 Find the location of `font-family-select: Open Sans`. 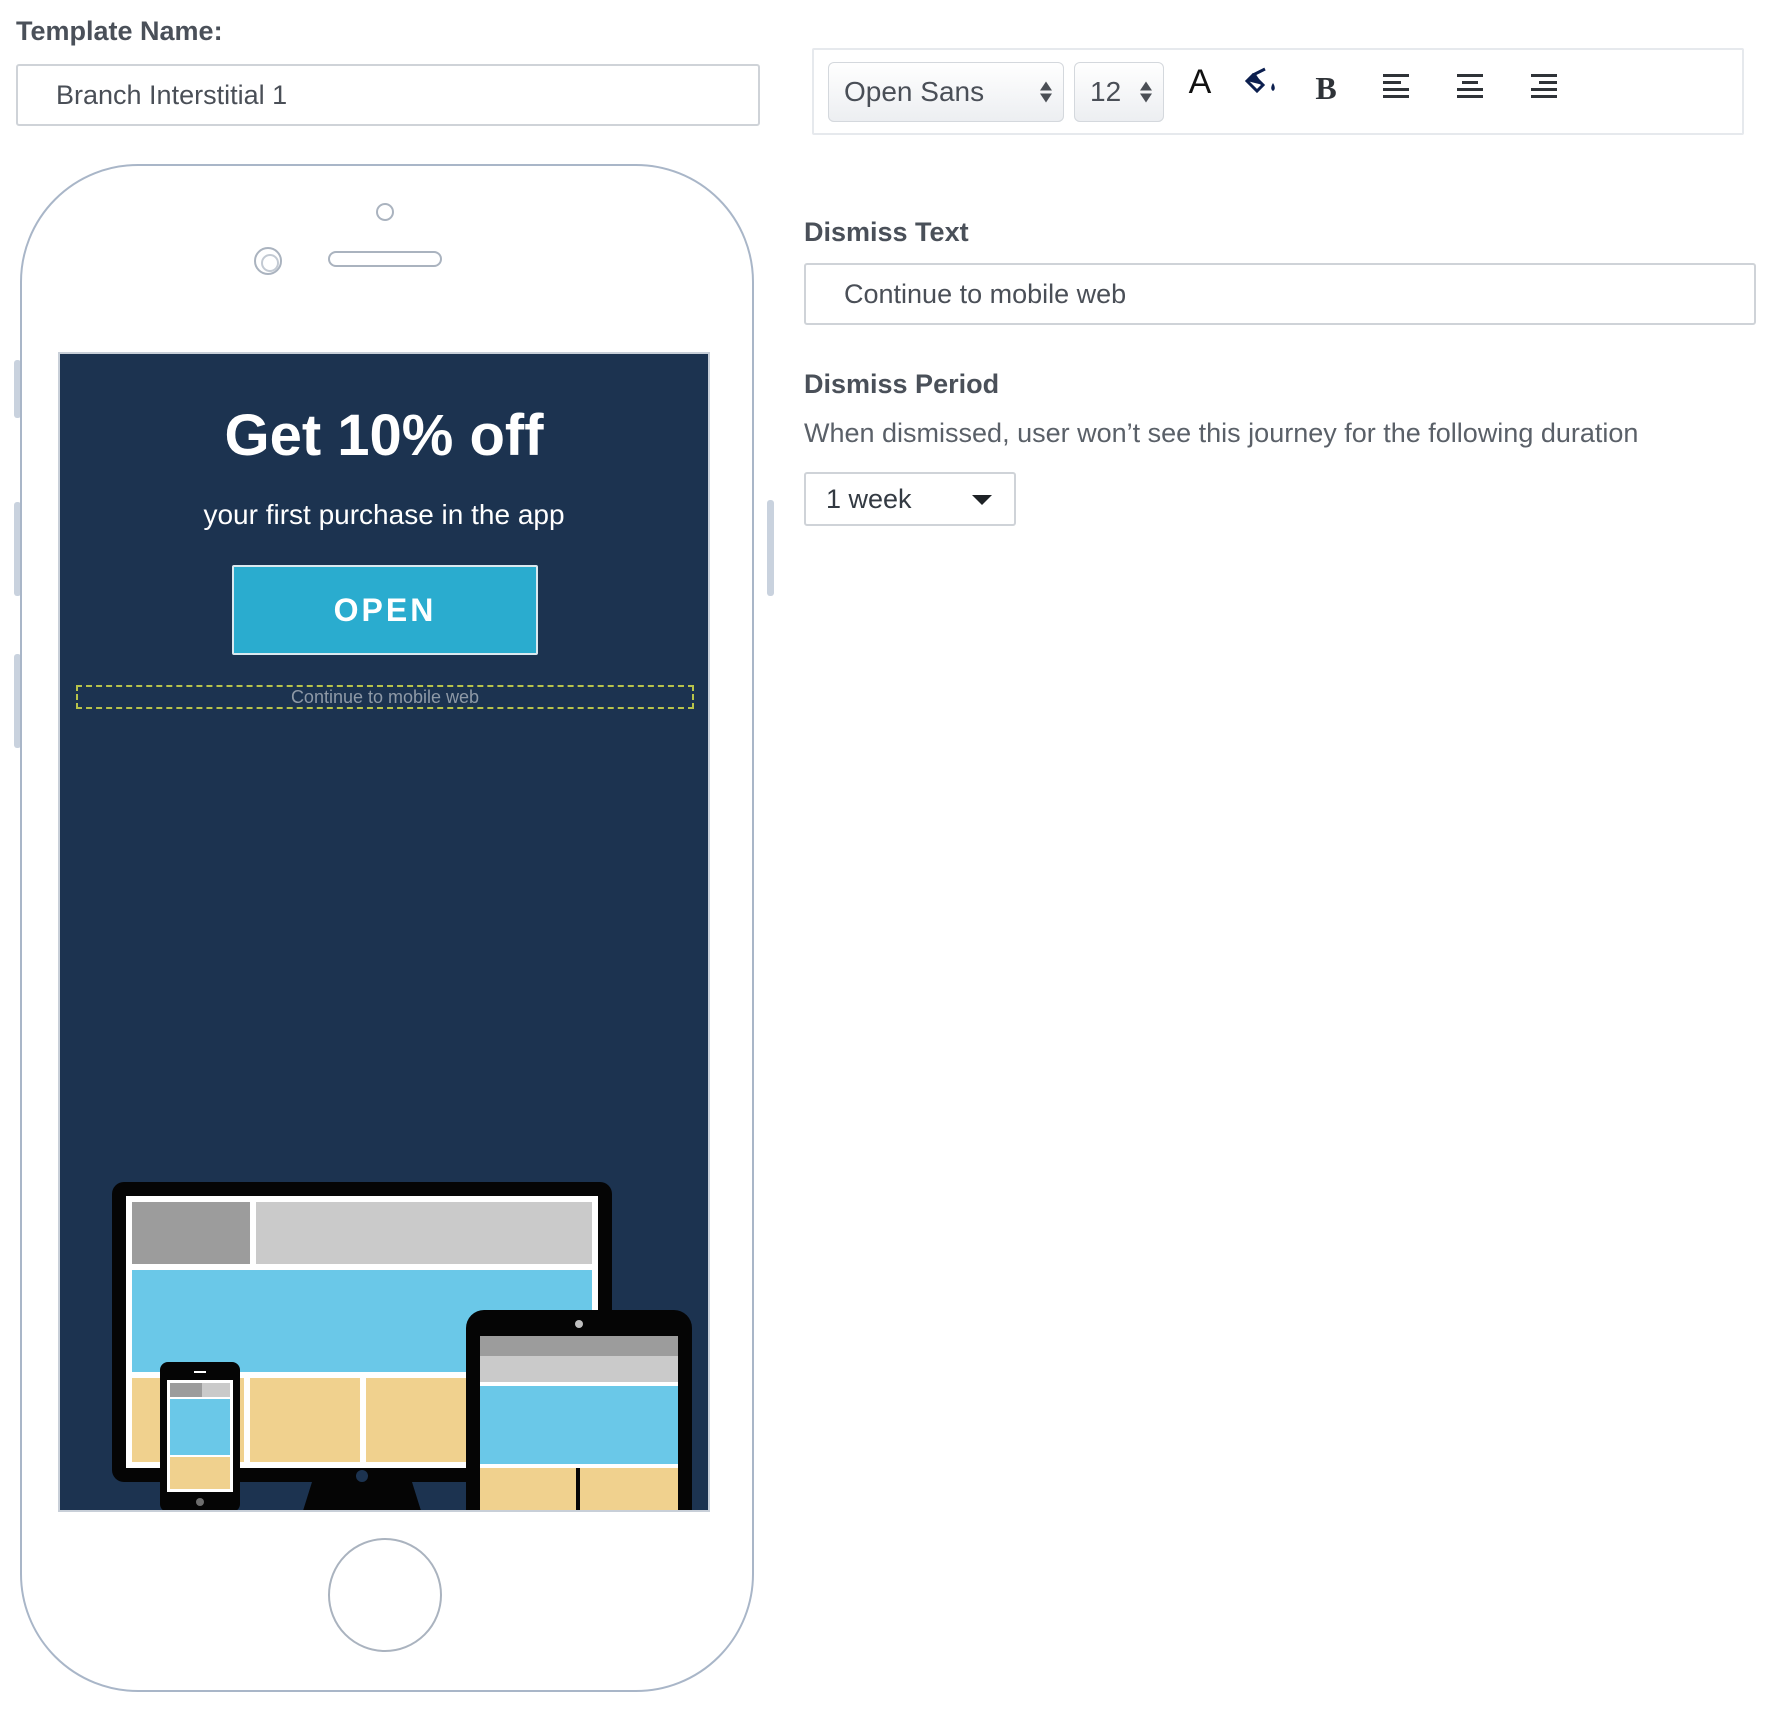

font-family-select: Open Sans is located at coordinates (946, 92).